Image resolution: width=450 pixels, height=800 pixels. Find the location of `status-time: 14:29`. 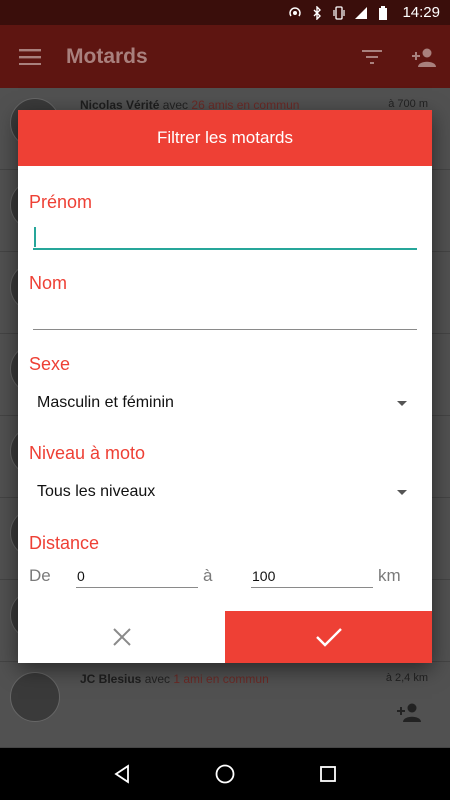

status-time: 14:29 is located at coordinates (421, 12).